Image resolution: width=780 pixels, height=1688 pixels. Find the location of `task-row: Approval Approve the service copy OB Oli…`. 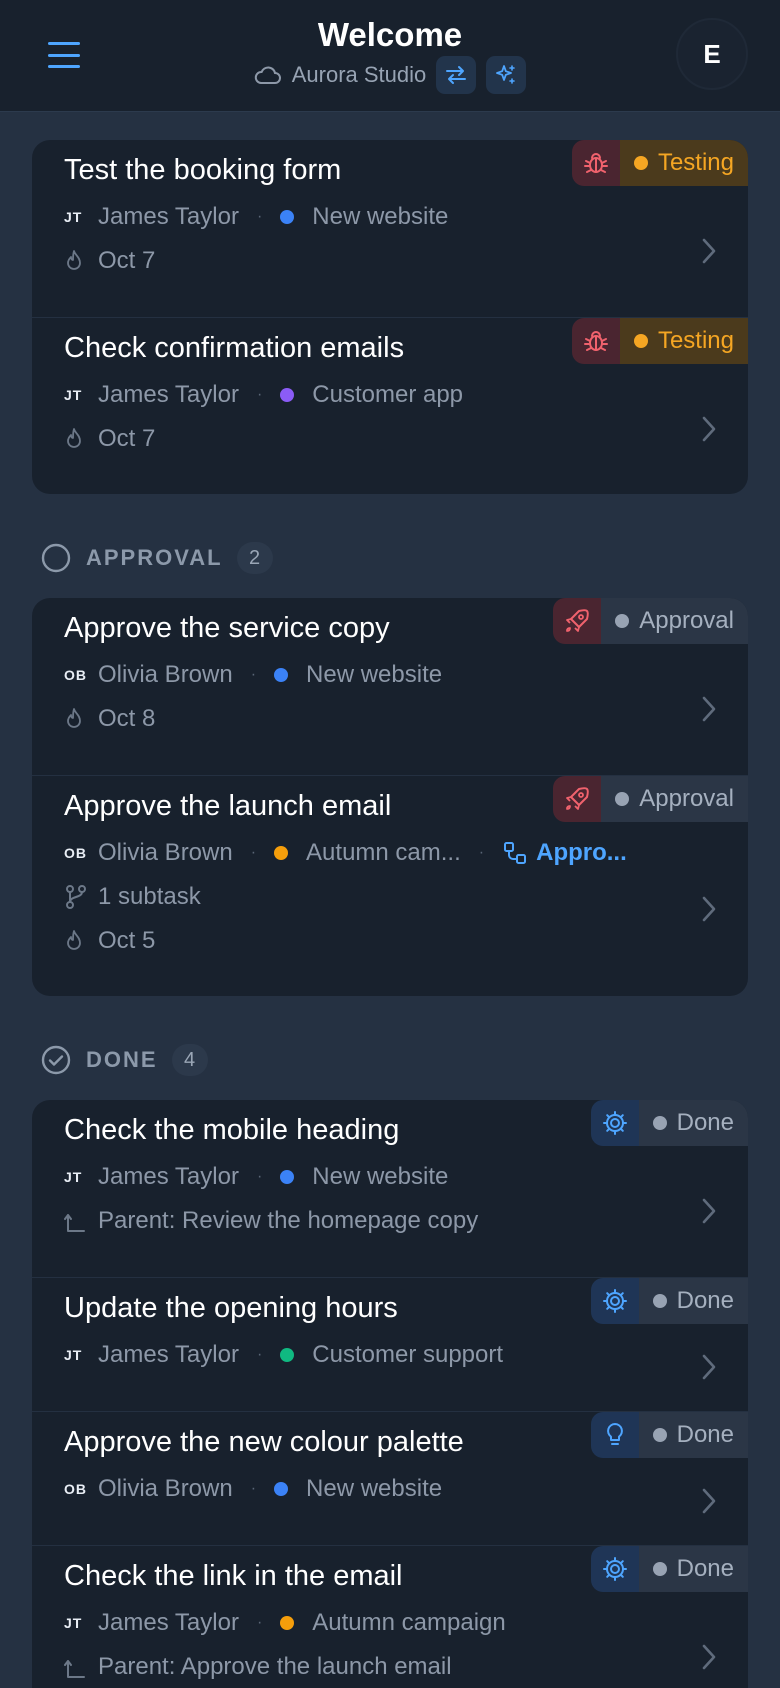

task-row: Approval Approve the service copy OB Oli… is located at coordinates (390, 686).